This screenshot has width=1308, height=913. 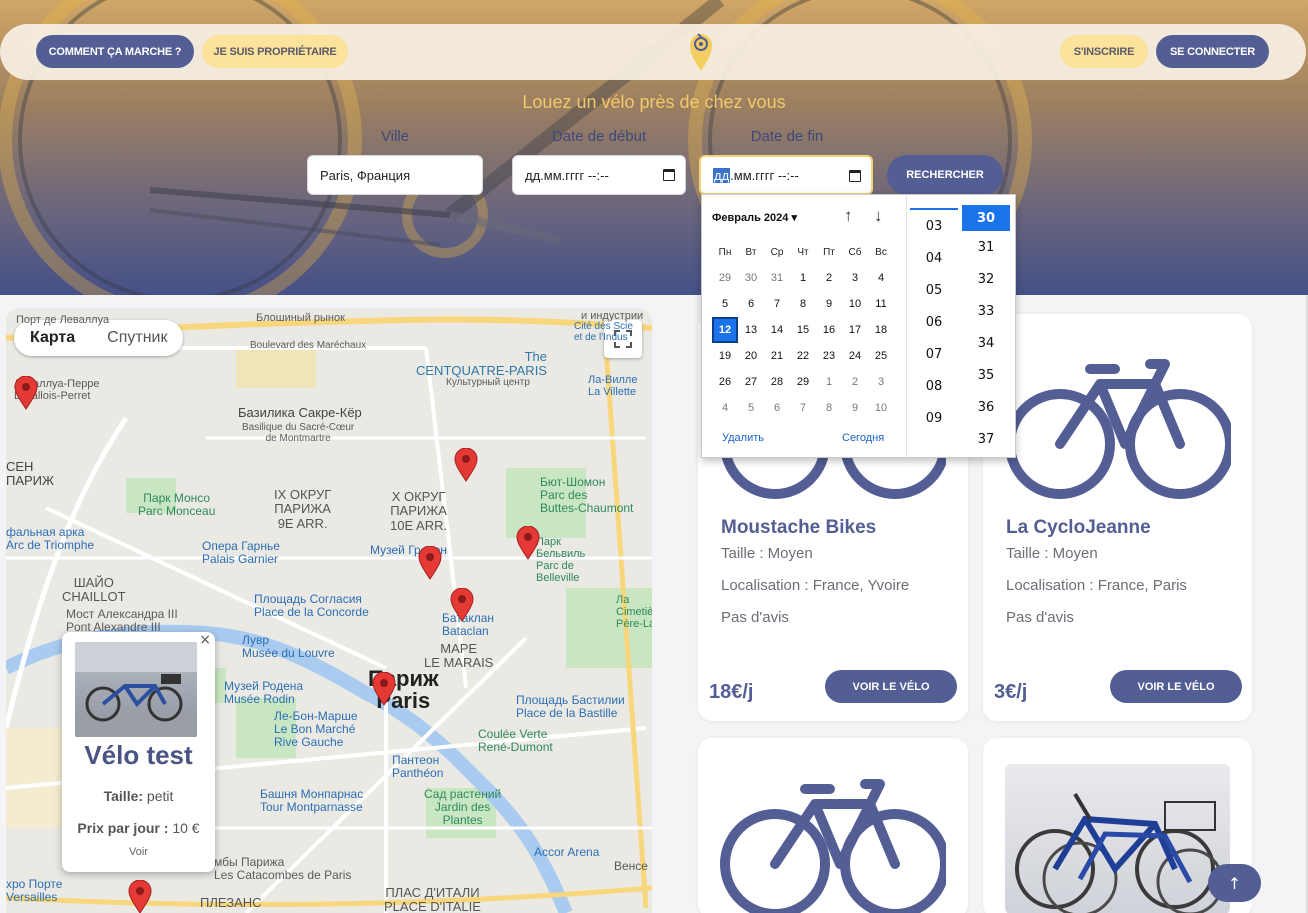 I want to click on hour-option: 09, so click(x=934, y=418).